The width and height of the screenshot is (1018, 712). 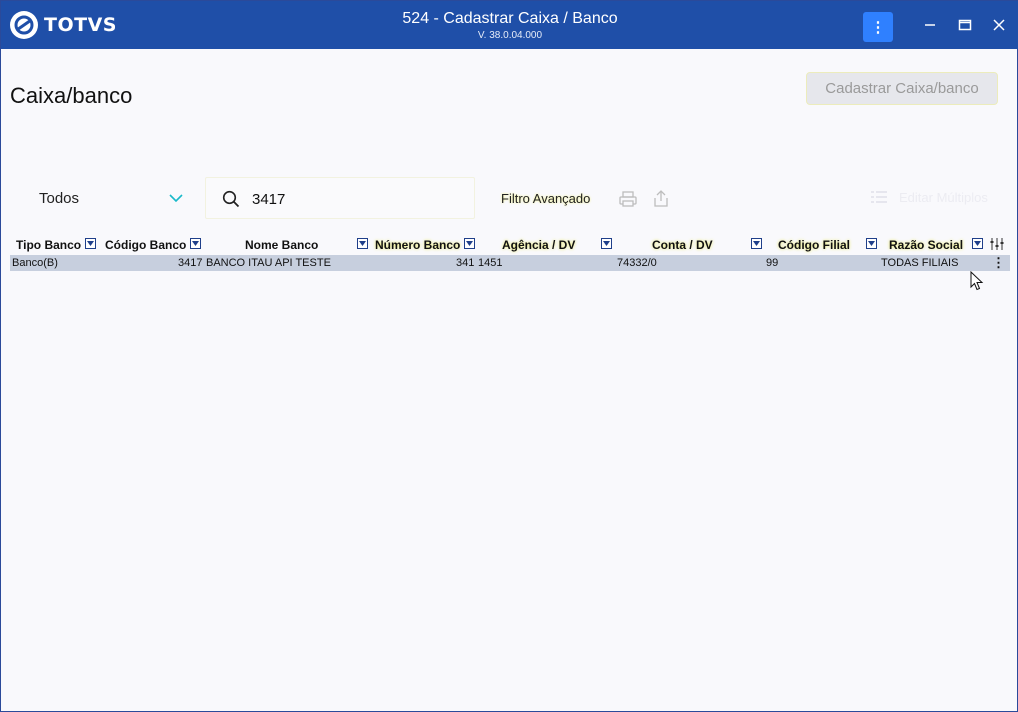 I want to click on maximize-button, so click(x=965, y=25).